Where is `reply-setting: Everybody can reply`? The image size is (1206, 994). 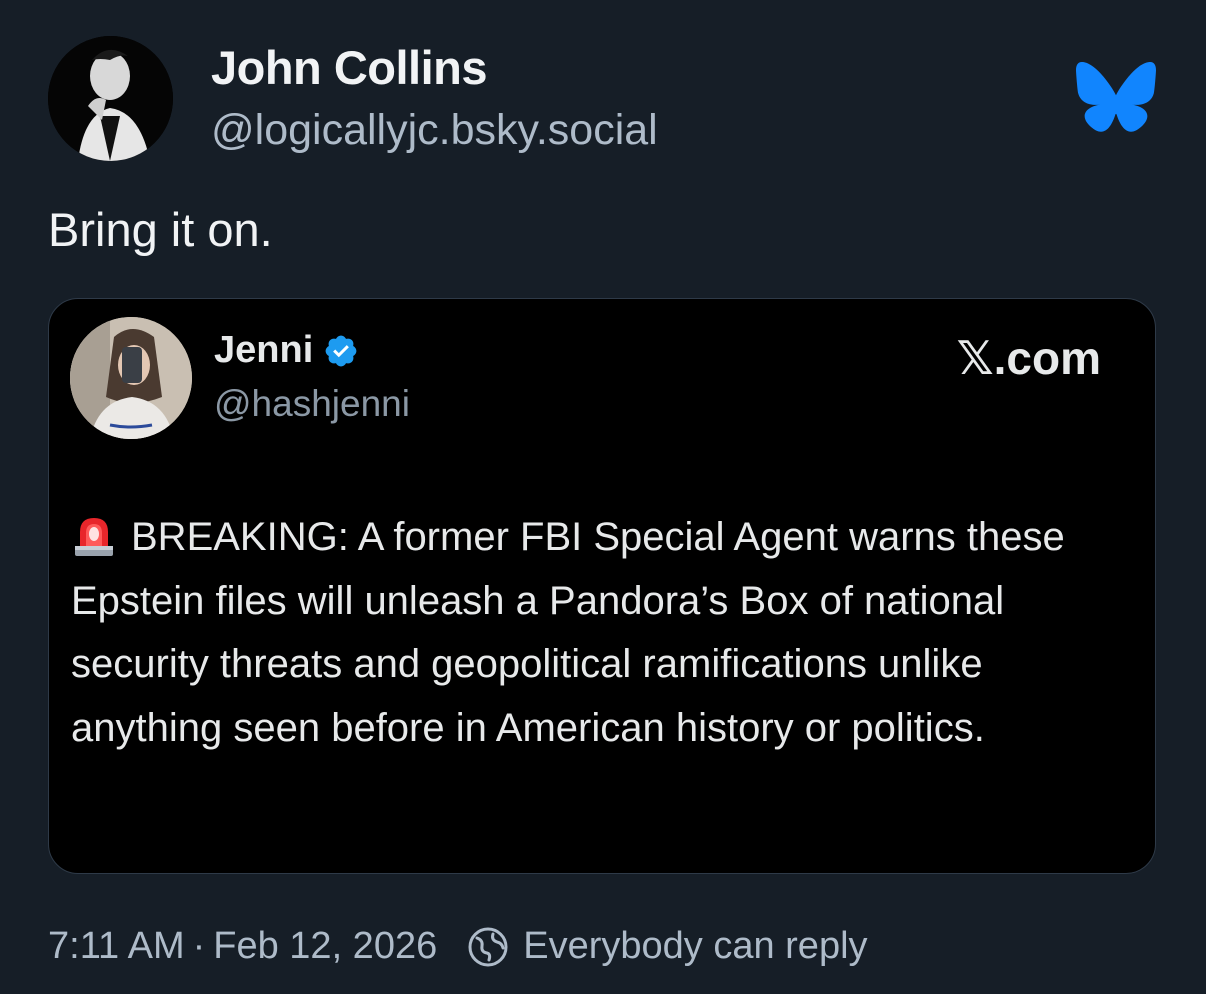 reply-setting: Everybody can reply is located at coordinates (695, 946).